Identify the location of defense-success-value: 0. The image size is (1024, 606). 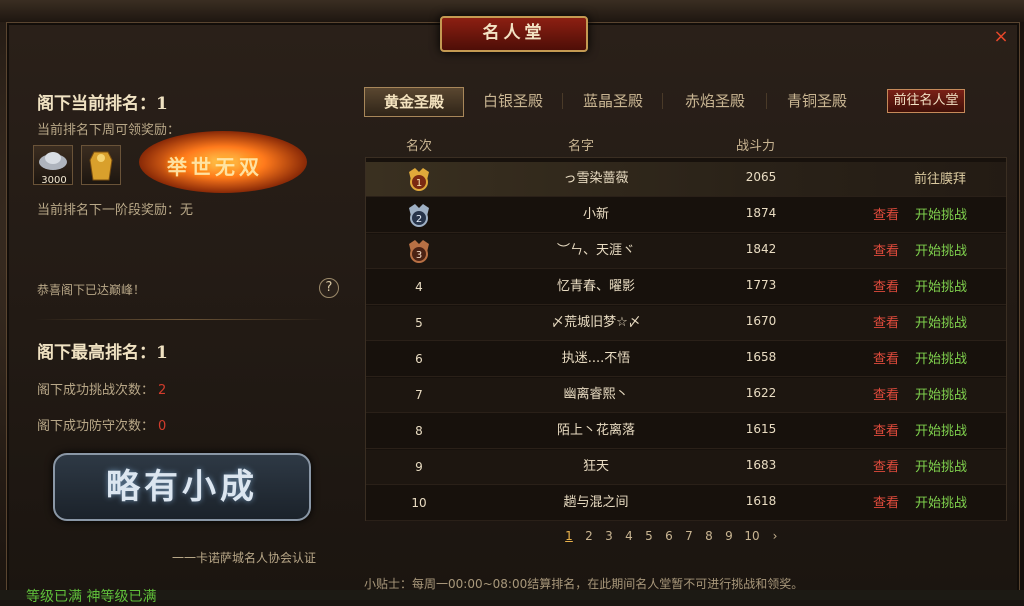
(162, 426).